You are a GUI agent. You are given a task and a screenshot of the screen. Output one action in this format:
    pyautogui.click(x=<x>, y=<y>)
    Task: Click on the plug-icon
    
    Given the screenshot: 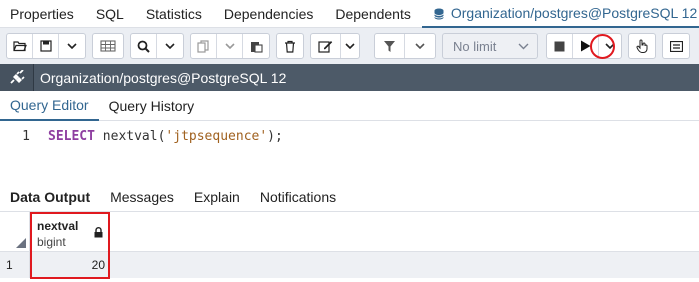 What is the action you would take?
    pyautogui.click(x=17, y=78)
    